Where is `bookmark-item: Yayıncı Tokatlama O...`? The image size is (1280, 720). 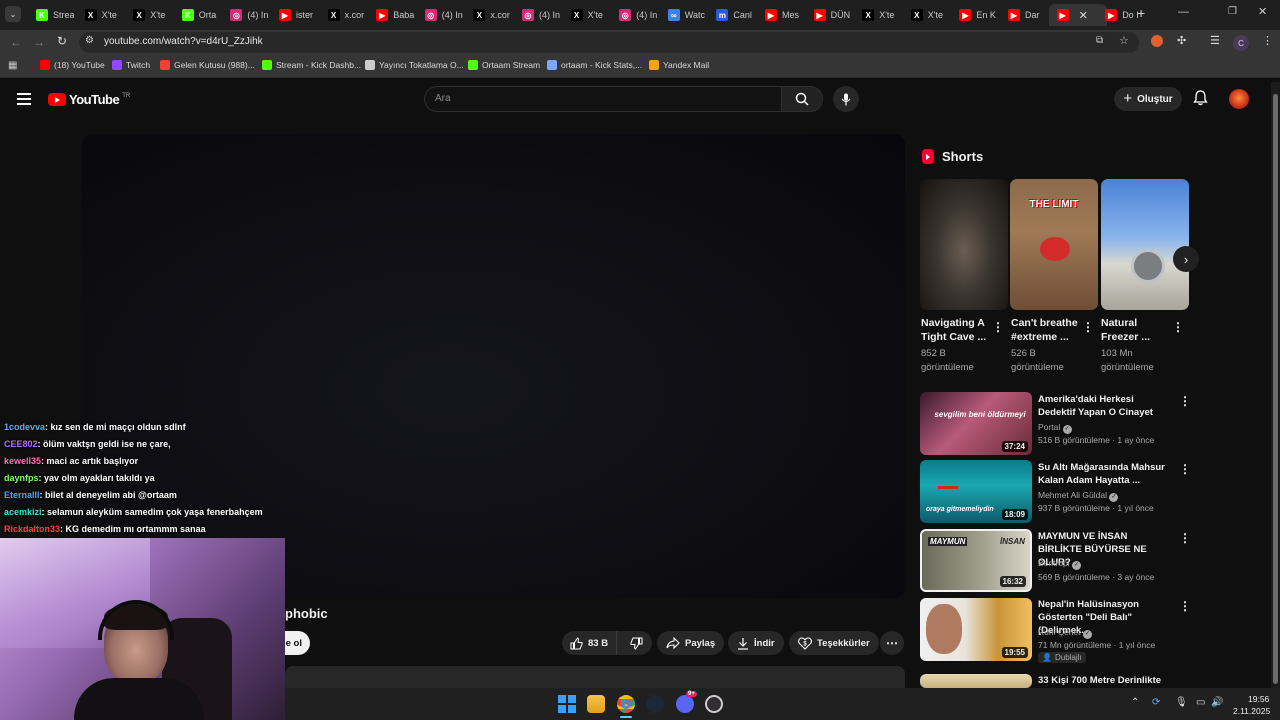 bookmark-item: Yayıncı Tokatlama O... is located at coordinates (414, 65).